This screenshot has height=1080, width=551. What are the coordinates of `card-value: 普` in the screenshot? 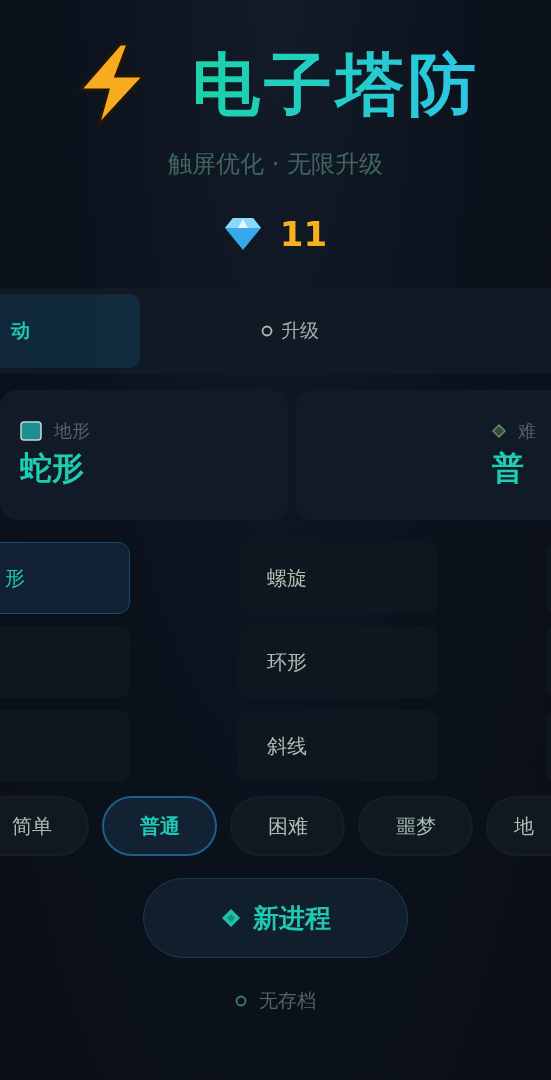 It's located at (508, 468).